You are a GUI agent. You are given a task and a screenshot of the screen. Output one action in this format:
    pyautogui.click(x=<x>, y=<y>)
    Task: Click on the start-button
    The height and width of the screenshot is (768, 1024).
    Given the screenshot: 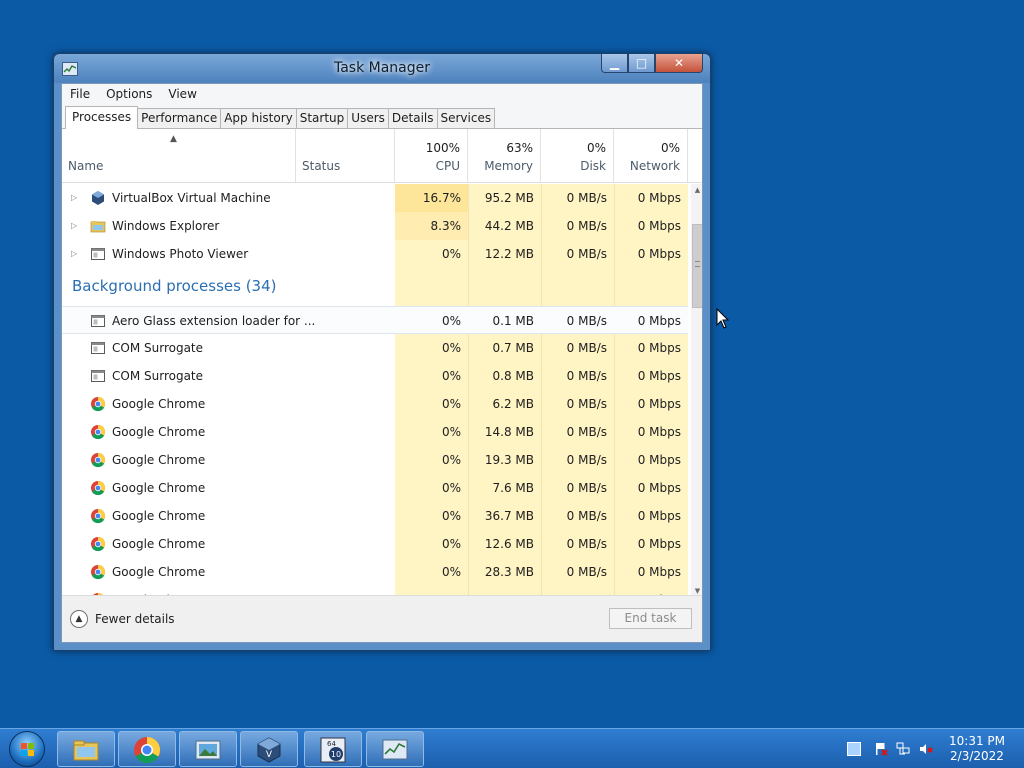 What is the action you would take?
    pyautogui.click(x=26, y=748)
    